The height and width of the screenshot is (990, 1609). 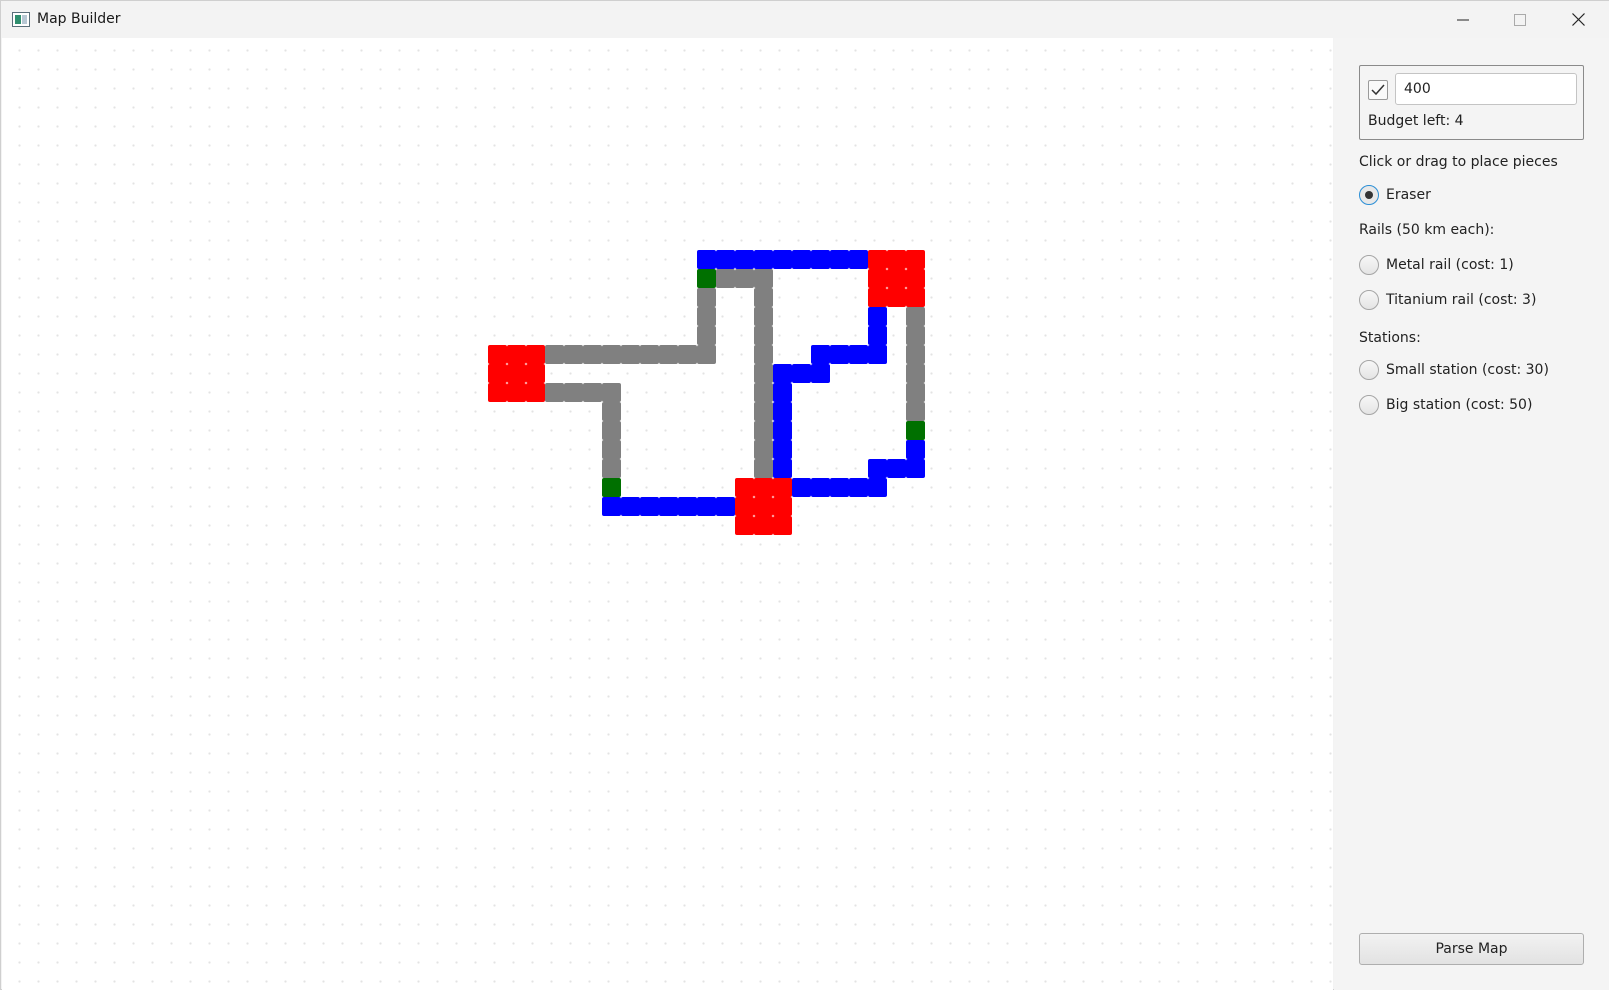 I want to click on close-button, so click(x=1578, y=19).